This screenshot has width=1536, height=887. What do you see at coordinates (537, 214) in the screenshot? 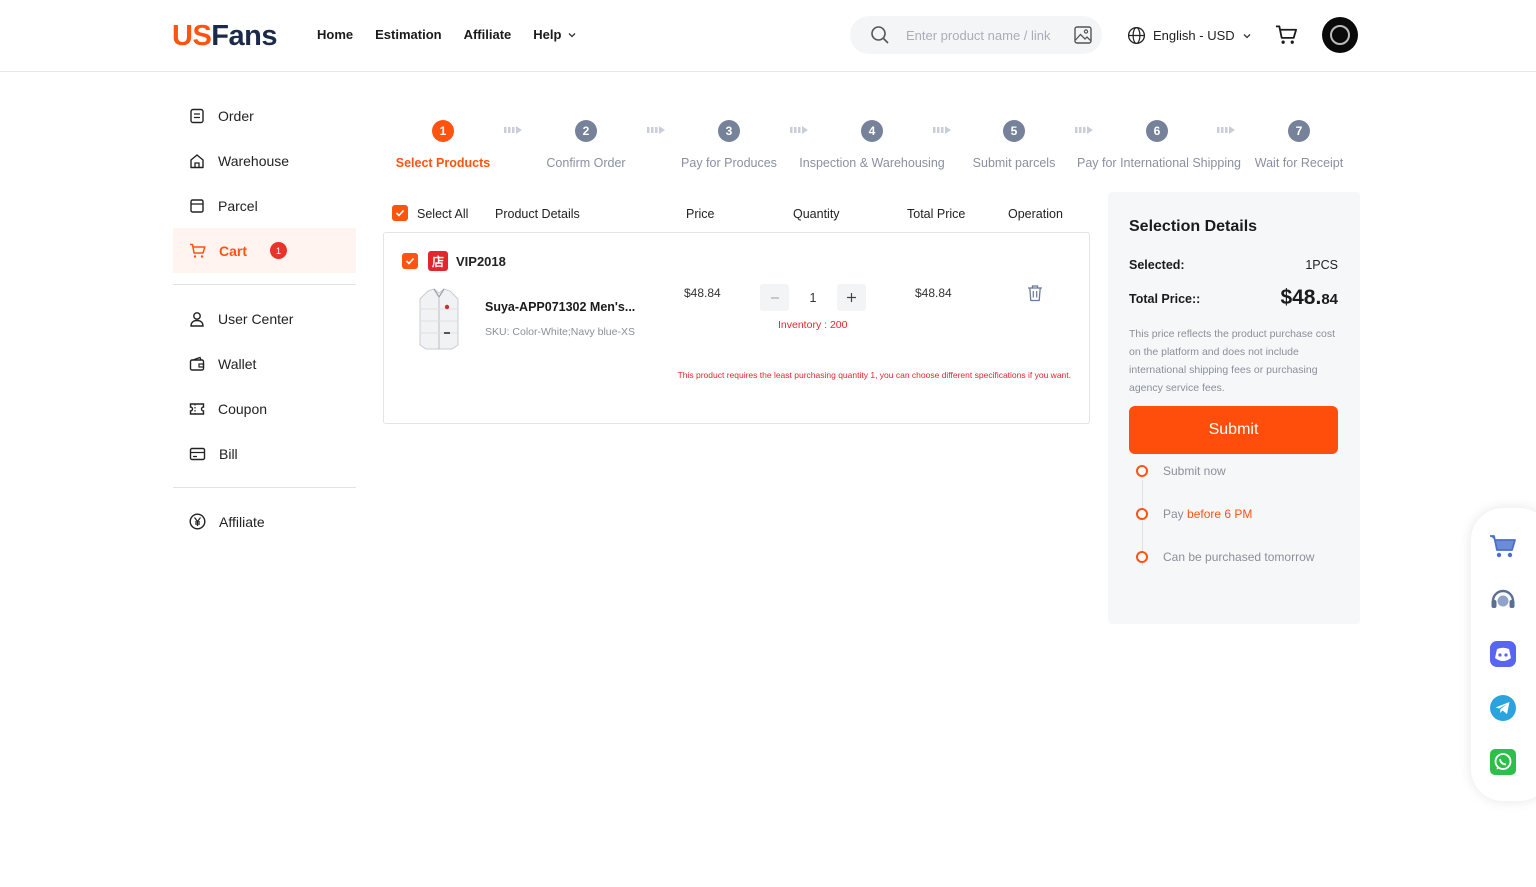
I see `col-product-details: Product Details` at bounding box center [537, 214].